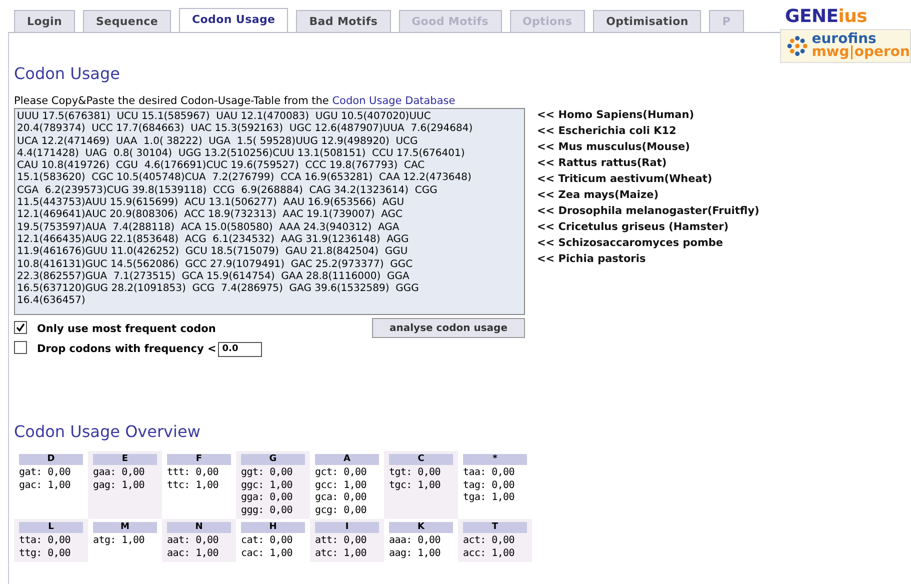 The width and height of the screenshot is (911, 584). Describe the element at coordinates (347, 459) in the screenshot. I see `amino-acid-header: A` at that location.